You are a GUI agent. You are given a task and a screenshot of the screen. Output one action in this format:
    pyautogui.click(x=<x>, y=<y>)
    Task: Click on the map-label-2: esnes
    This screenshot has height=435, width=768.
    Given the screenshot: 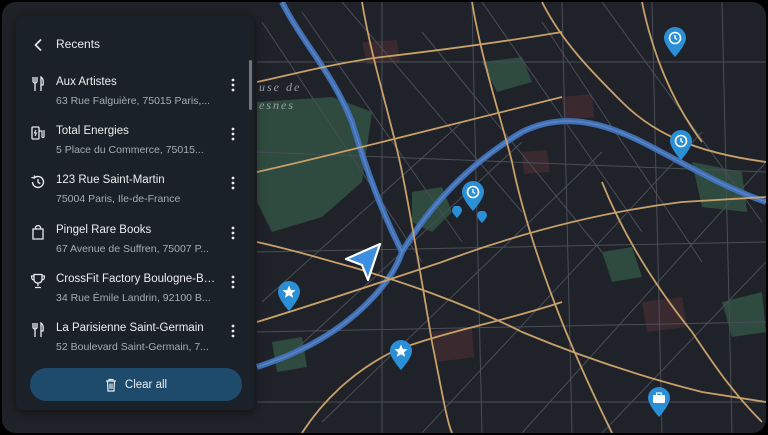 What is the action you would take?
    pyautogui.click(x=277, y=105)
    